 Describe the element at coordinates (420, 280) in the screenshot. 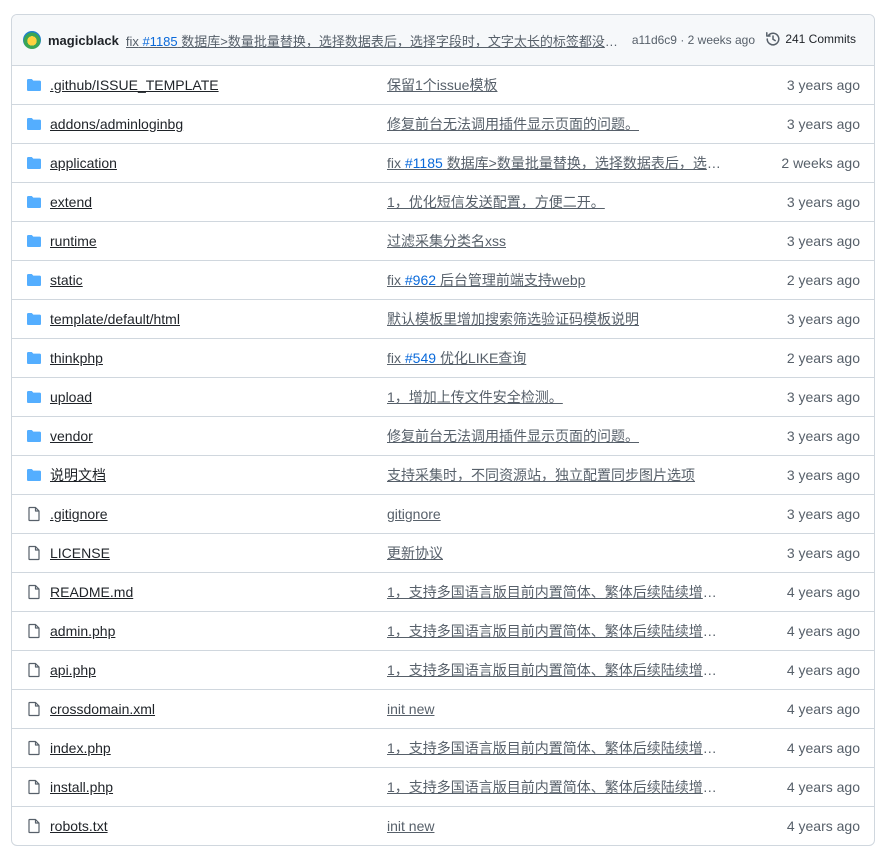

I see `issue-link: #962` at that location.